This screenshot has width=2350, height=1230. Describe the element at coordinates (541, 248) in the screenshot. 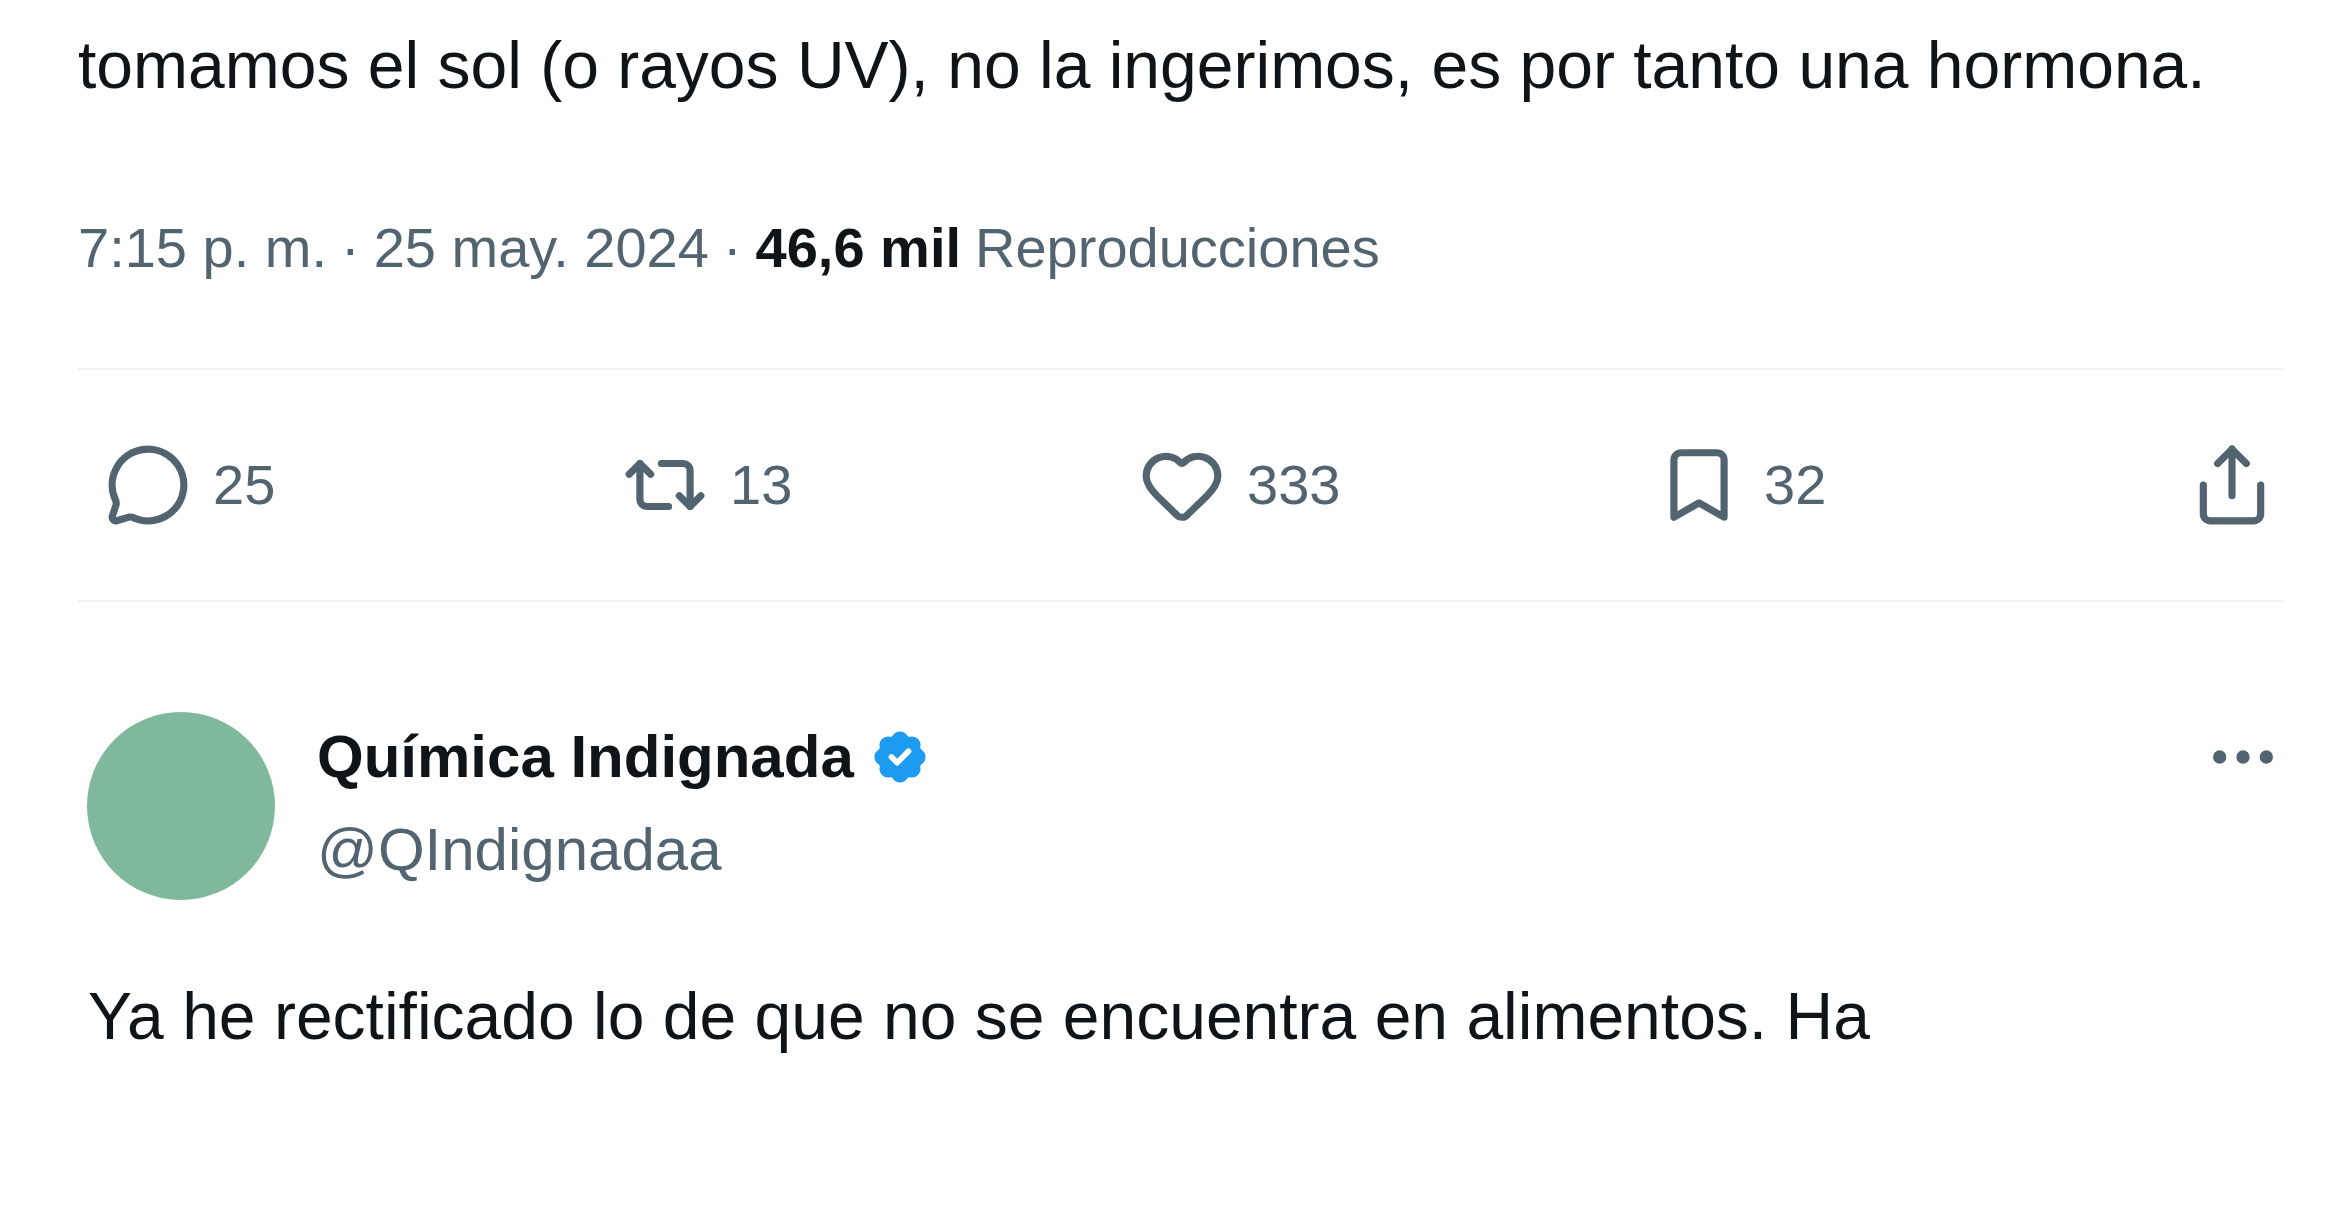

I see `post-date: 25 may. 2024` at that location.